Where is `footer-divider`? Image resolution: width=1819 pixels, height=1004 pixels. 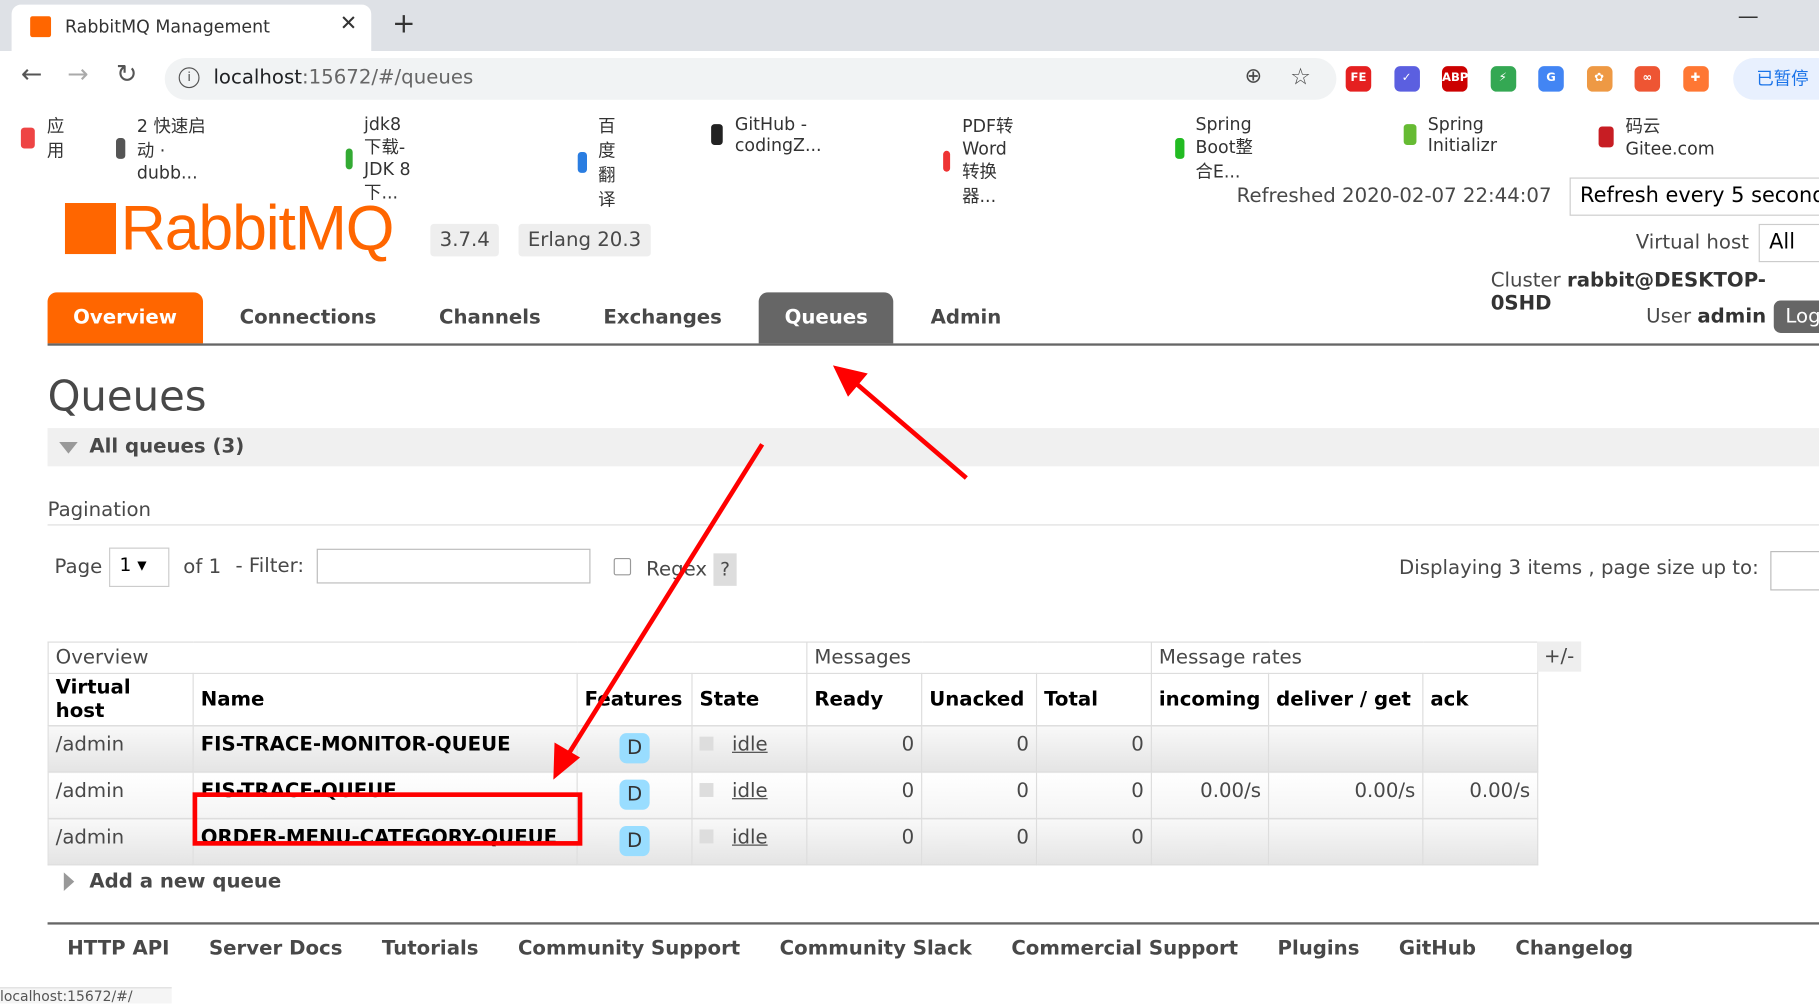
footer-divider is located at coordinates (933, 923).